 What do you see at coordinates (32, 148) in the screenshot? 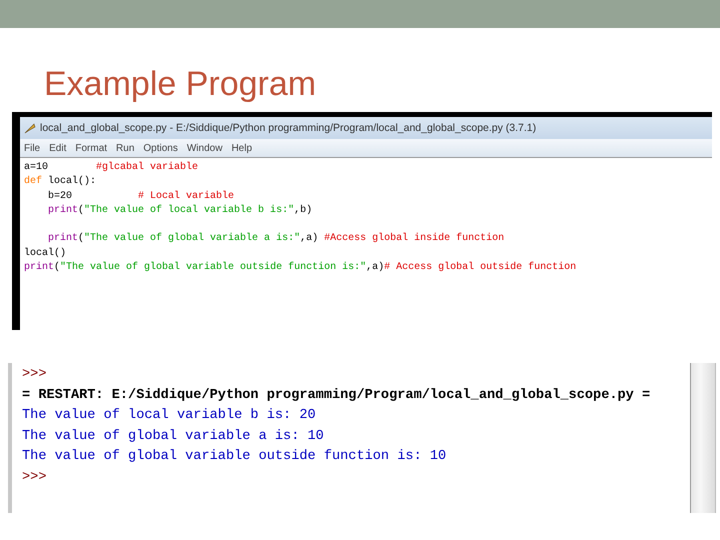
I see `menu-item: File` at bounding box center [32, 148].